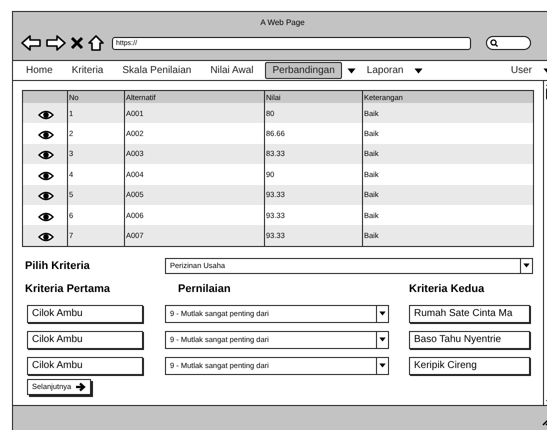 The width and height of the screenshot is (547, 430). Describe the element at coordinates (96, 43) in the screenshot. I see `home-icon` at that location.